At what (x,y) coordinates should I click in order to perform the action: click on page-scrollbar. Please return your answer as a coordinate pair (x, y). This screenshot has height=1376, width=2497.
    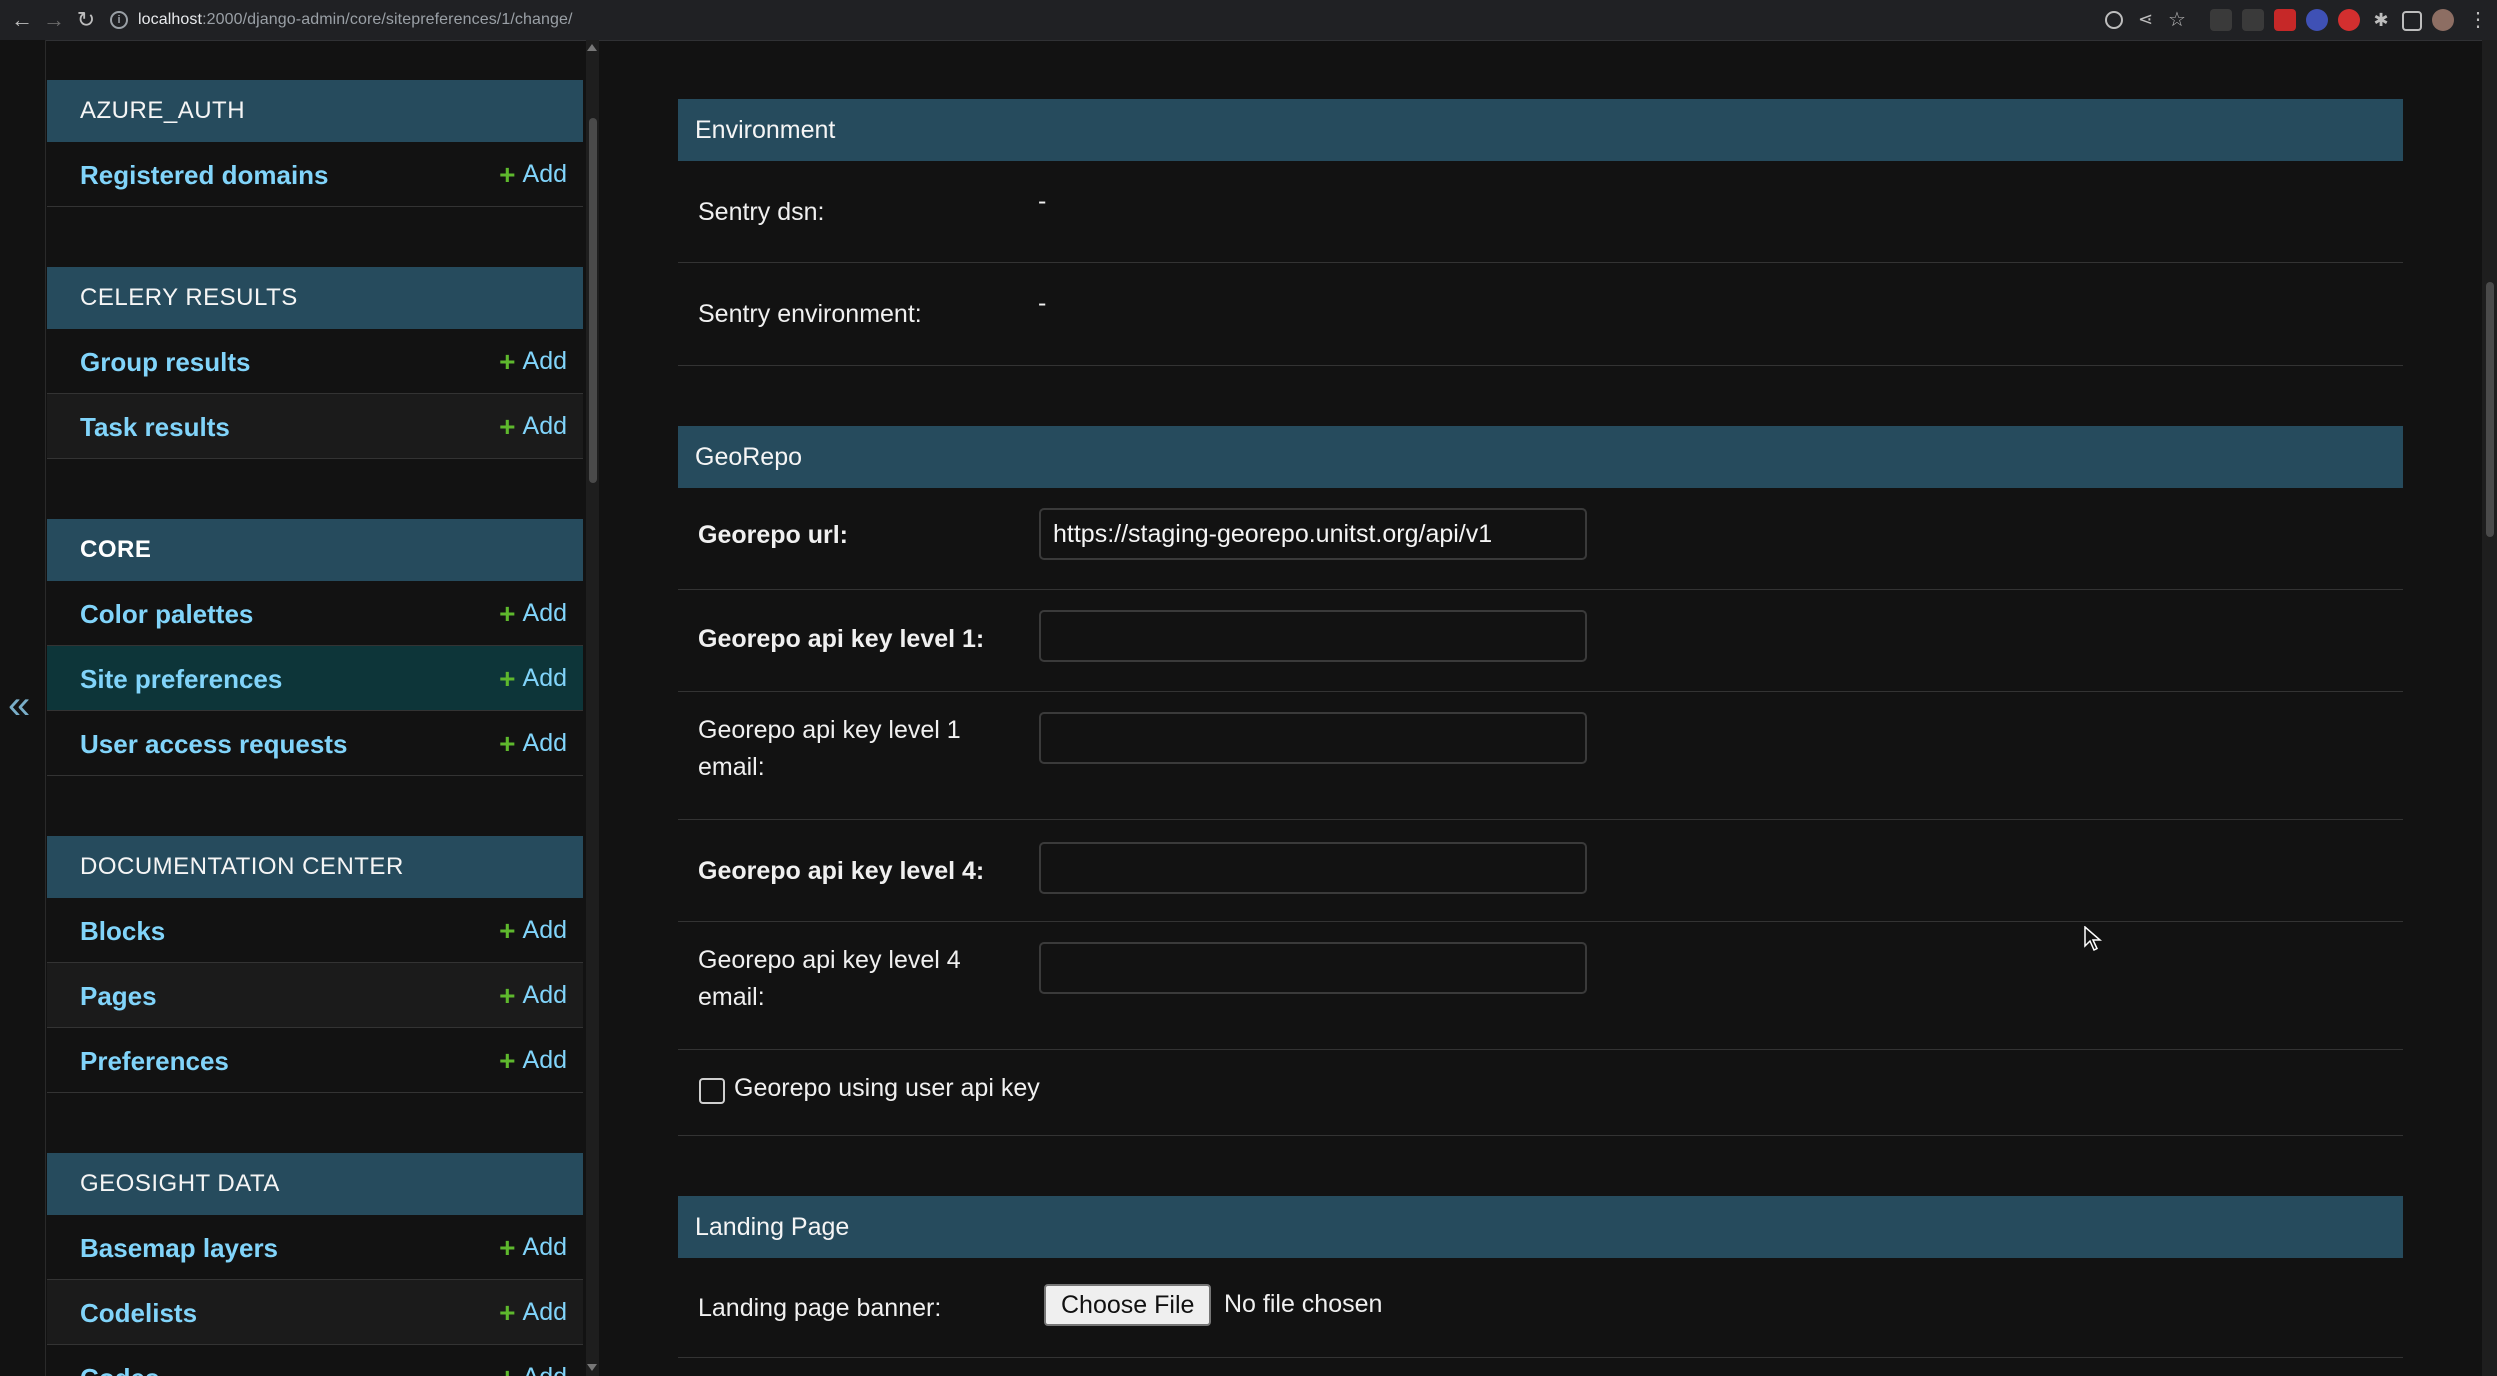
    Looking at the image, I should click on (2489, 708).